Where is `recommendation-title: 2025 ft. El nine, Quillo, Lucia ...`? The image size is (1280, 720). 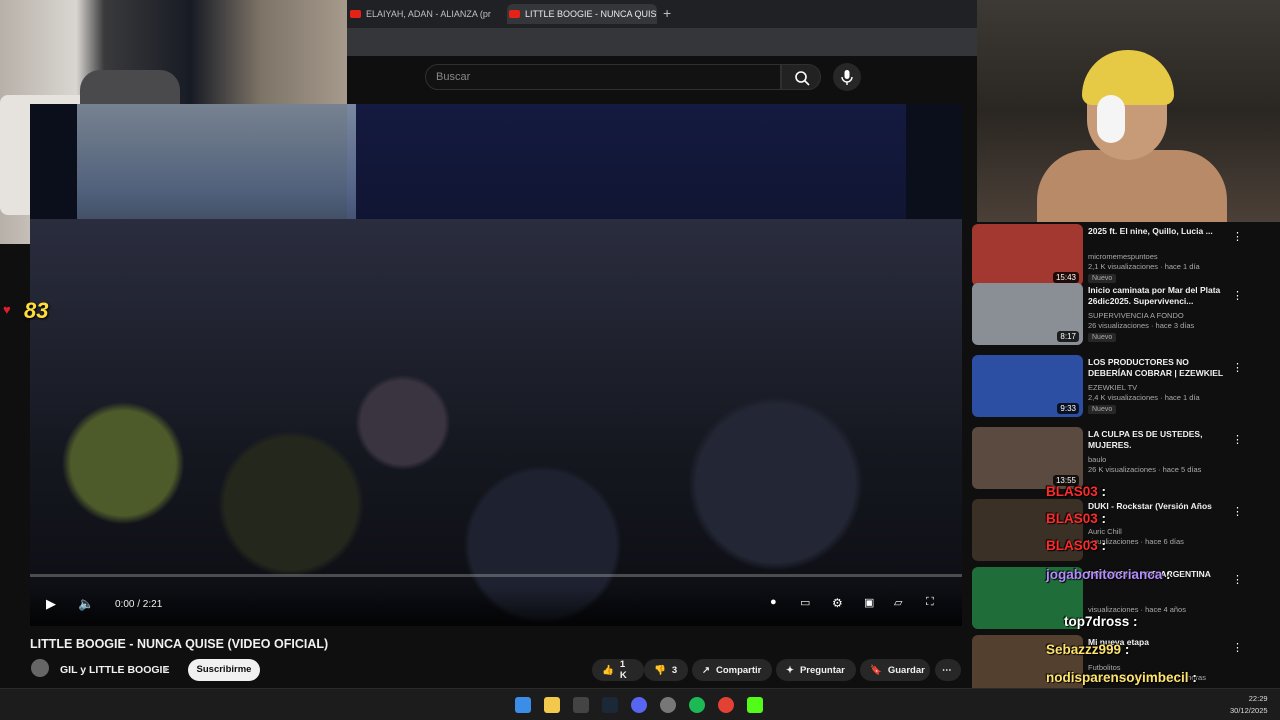 recommendation-title: 2025 ft. El nine, Quillo, Lucia ... is located at coordinates (1158, 231).